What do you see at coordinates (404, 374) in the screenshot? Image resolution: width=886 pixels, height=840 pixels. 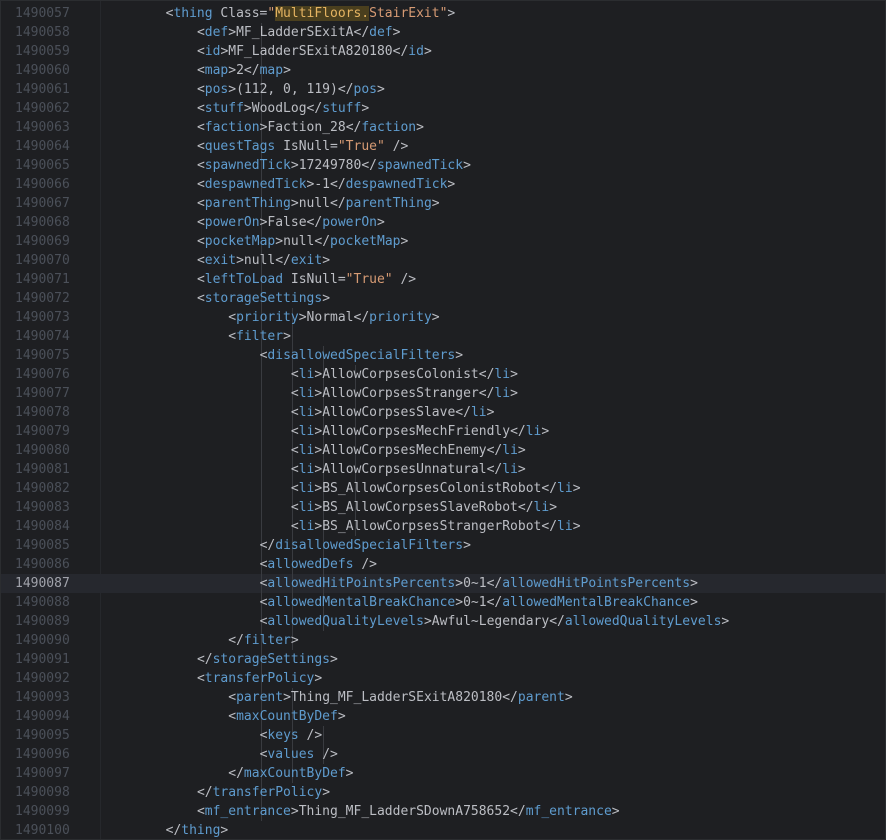 I see `code-text: <li>AllowCorpsesColonist</li>` at bounding box center [404, 374].